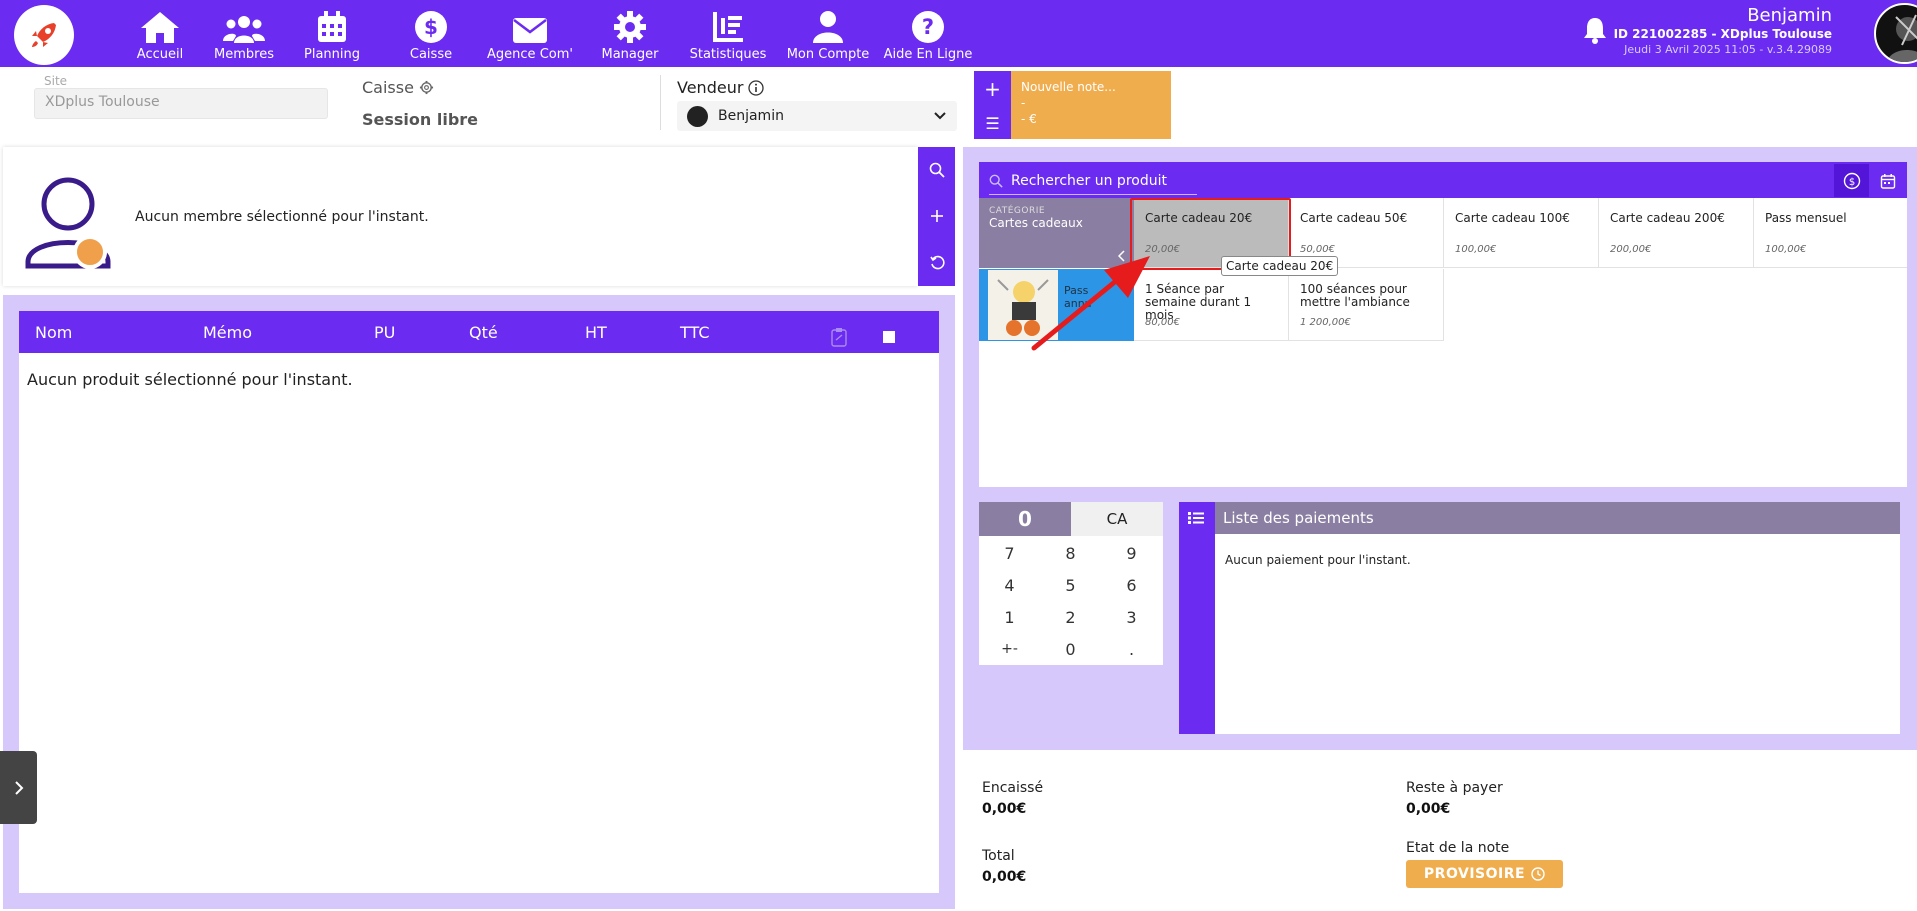  Describe the element at coordinates (1325, 322) in the screenshot. I see `product-price: 1 200,00€` at that location.